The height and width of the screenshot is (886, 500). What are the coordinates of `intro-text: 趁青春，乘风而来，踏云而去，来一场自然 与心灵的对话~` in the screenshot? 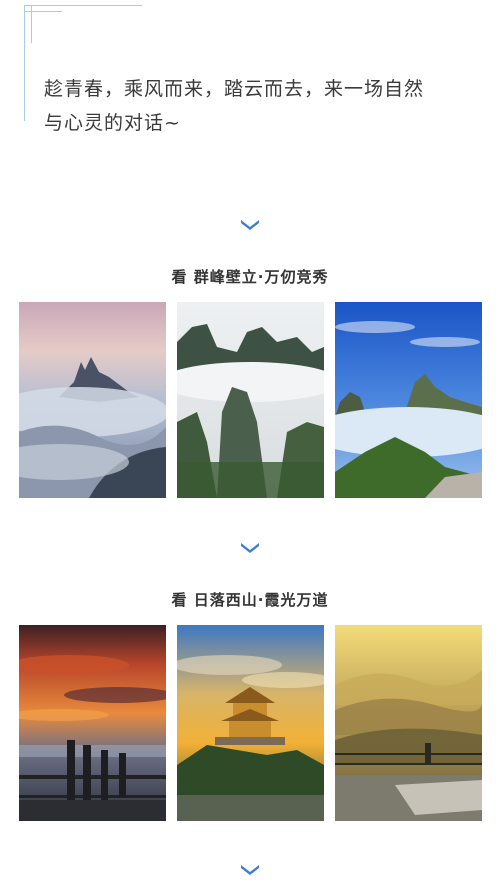 It's located at (254, 106).